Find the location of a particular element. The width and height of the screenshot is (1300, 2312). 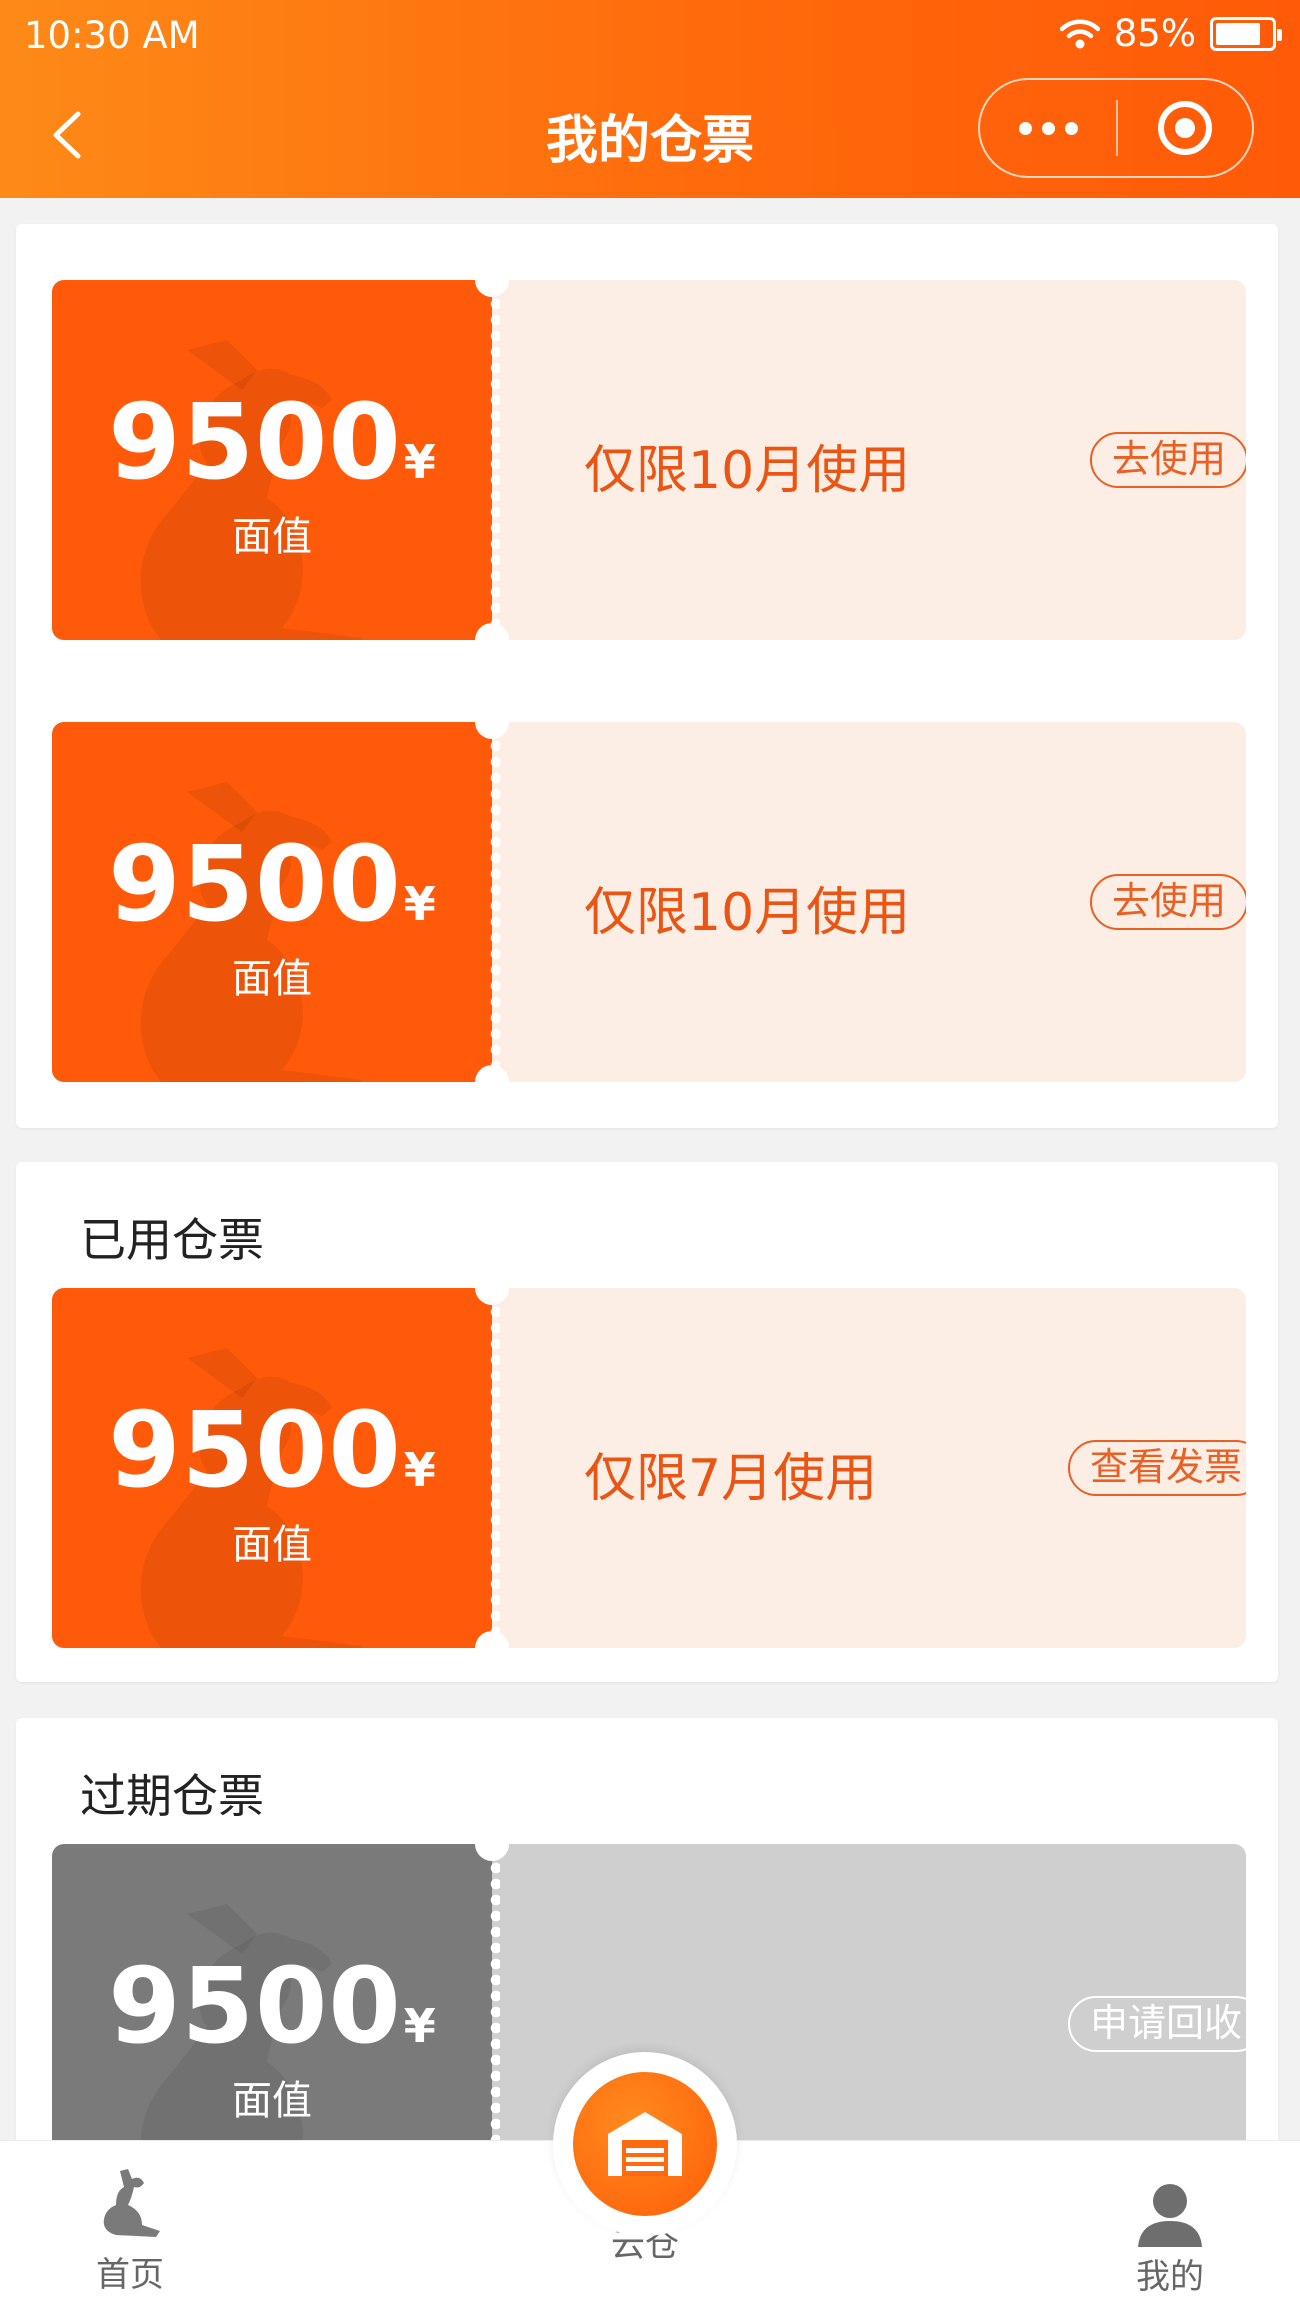

status-time: 10:30 AM is located at coordinates (112, 35).